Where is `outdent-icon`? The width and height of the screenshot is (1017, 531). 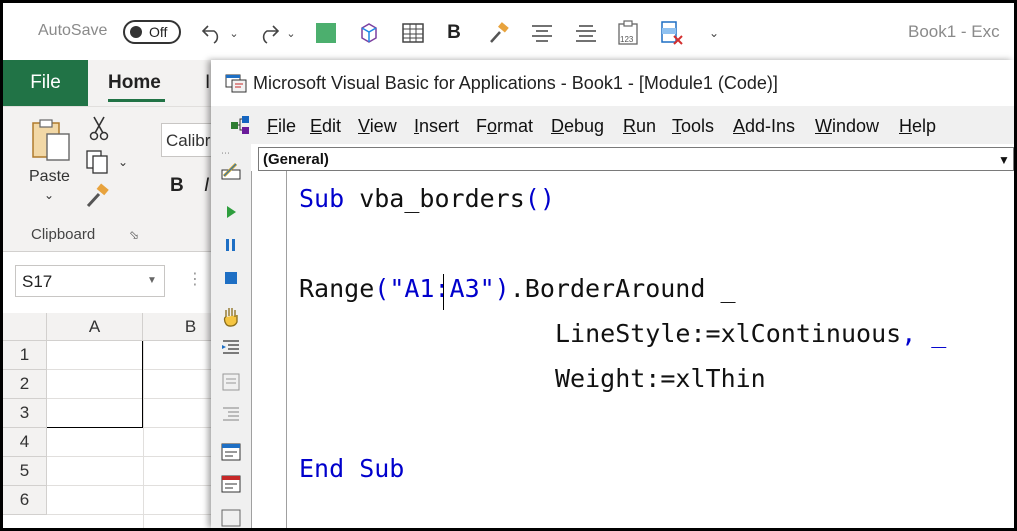 outdent-icon is located at coordinates (231, 382).